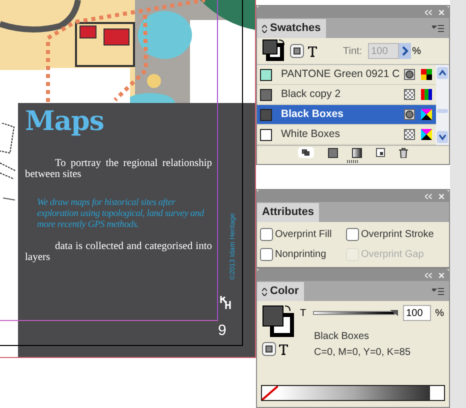 This screenshot has height=408, width=466. Describe the element at coordinates (357, 153) in the screenshot. I see `gradient-icon` at that location.